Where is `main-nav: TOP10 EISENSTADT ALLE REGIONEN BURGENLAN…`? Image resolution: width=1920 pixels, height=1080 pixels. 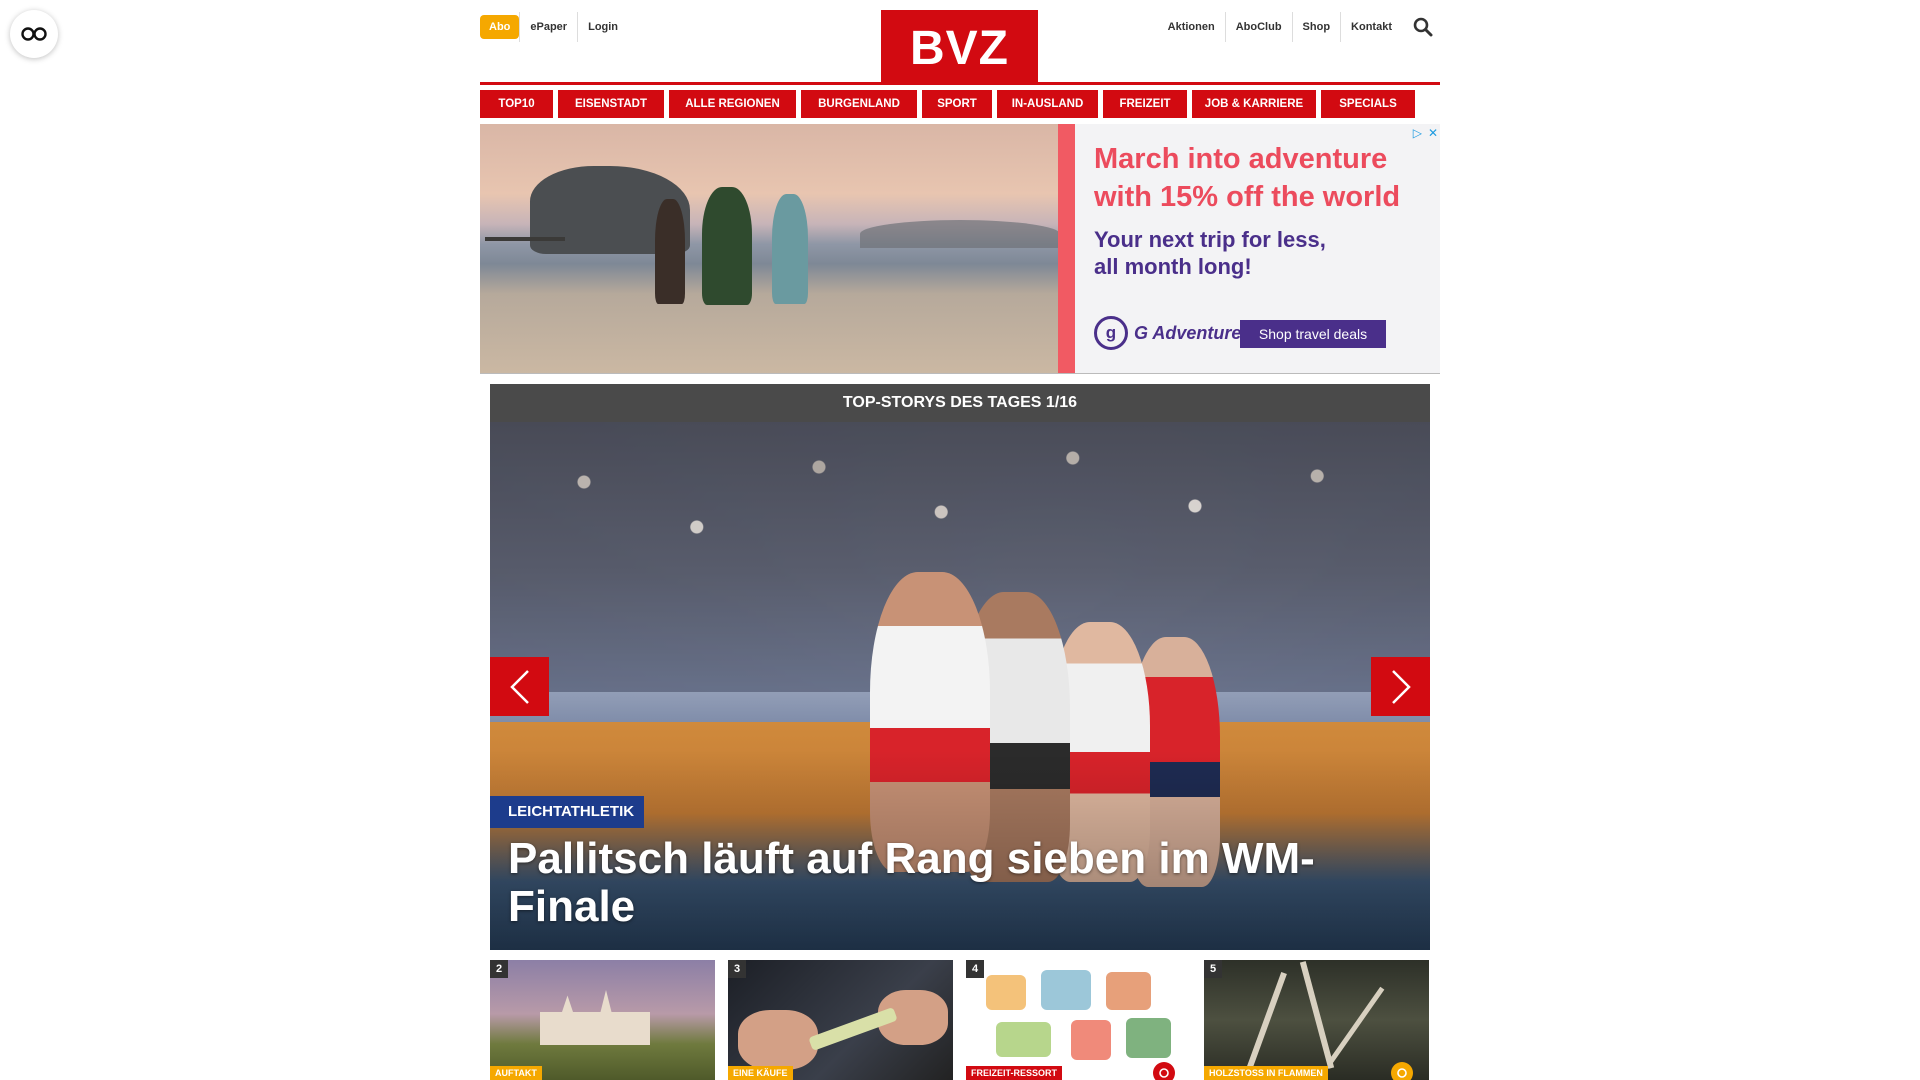
main-nav: TOP10 EISENSTADT ALLE REGIONEN BURGENLAN… is located at coordinates (960, 104).